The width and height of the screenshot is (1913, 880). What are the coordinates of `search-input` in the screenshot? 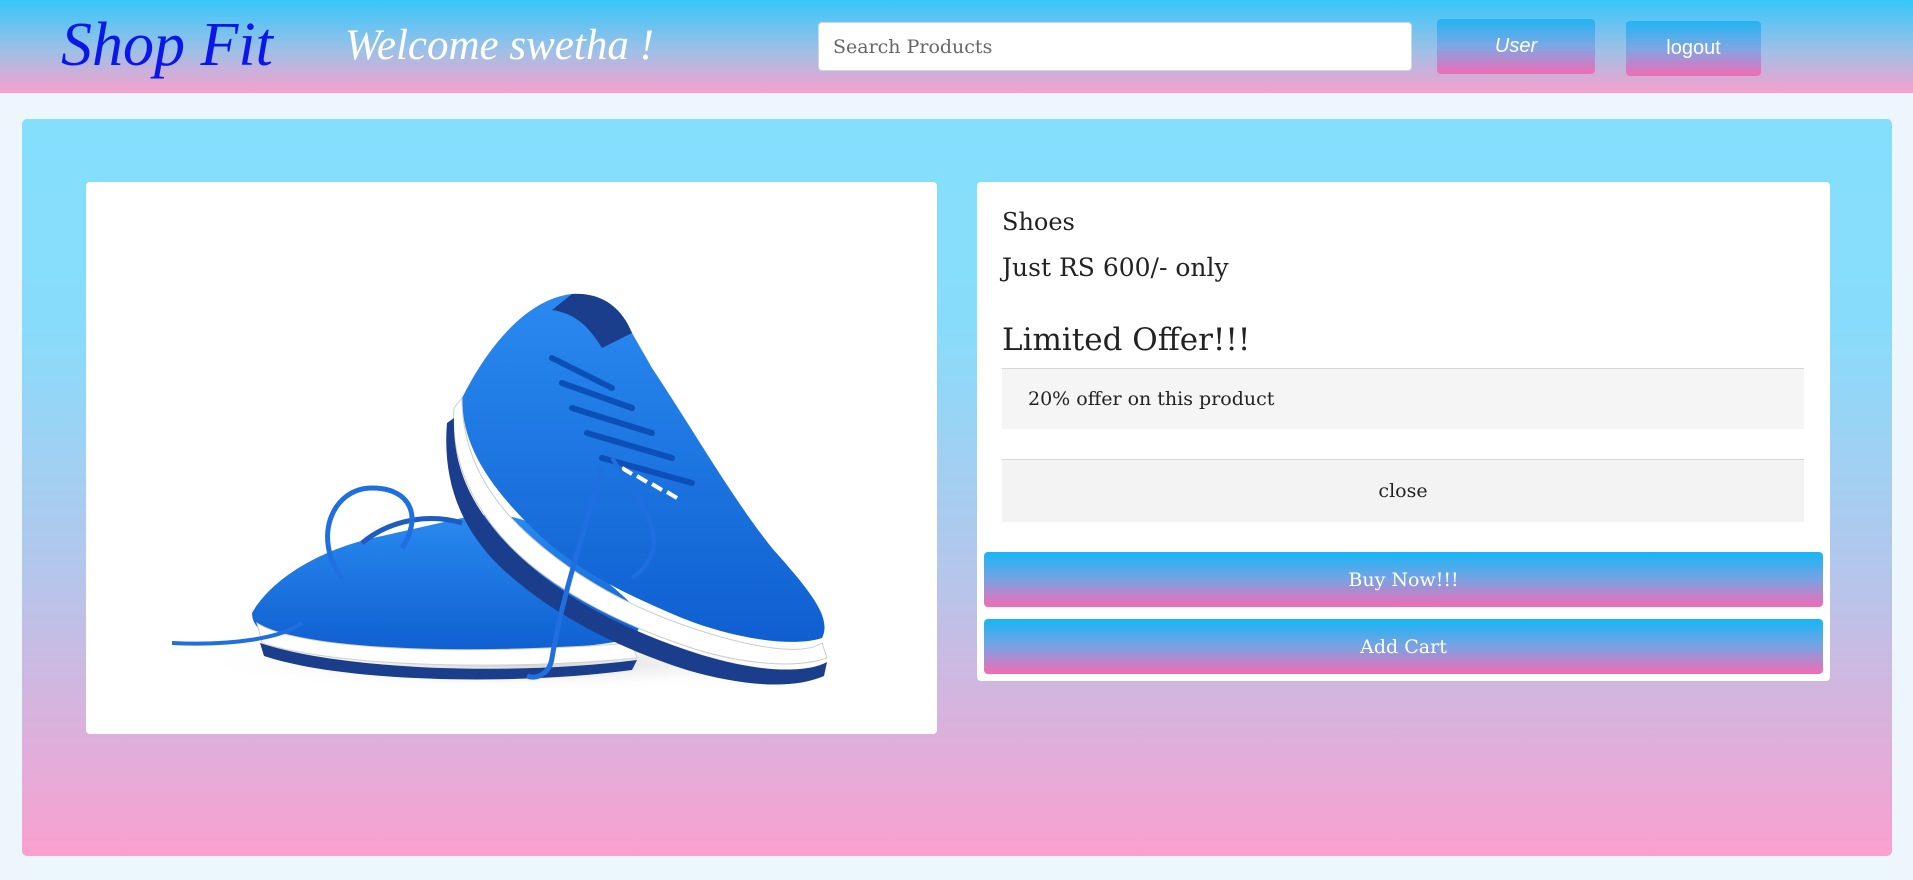 It's located at (1115, 46).